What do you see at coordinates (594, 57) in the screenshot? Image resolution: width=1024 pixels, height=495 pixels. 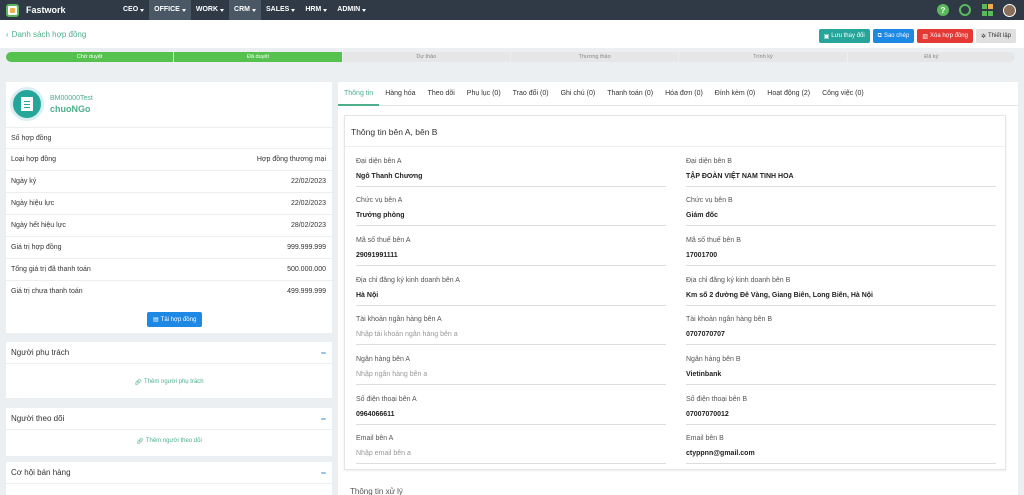 I see `step-thuong-thao: Thương thảo` at bounding box center [594, 57].